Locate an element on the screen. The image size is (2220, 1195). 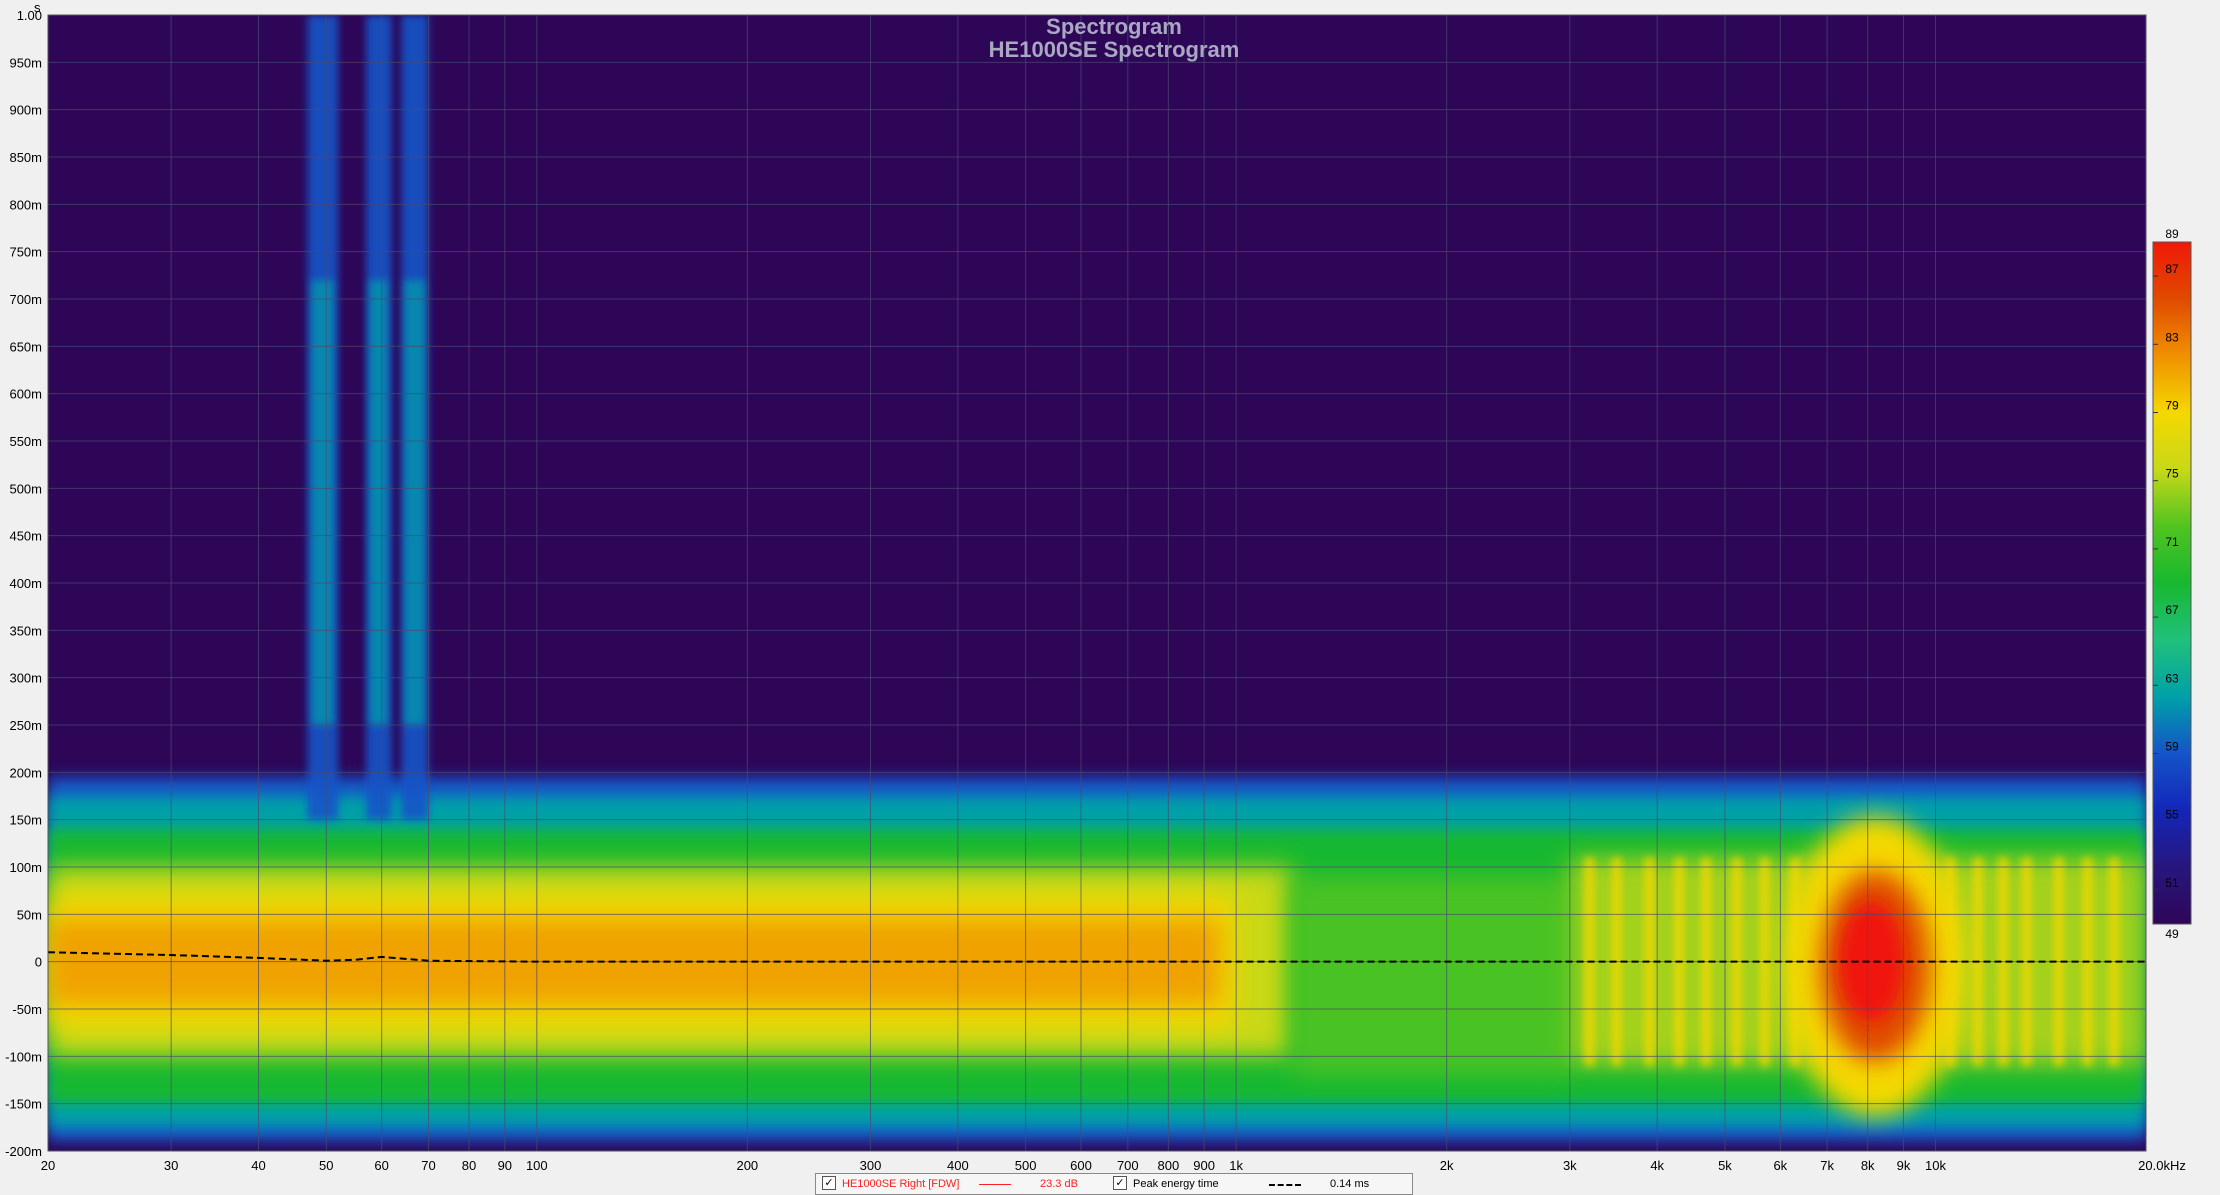
colorbar-tick-label: 87 is located at coordinates (2172, 269).